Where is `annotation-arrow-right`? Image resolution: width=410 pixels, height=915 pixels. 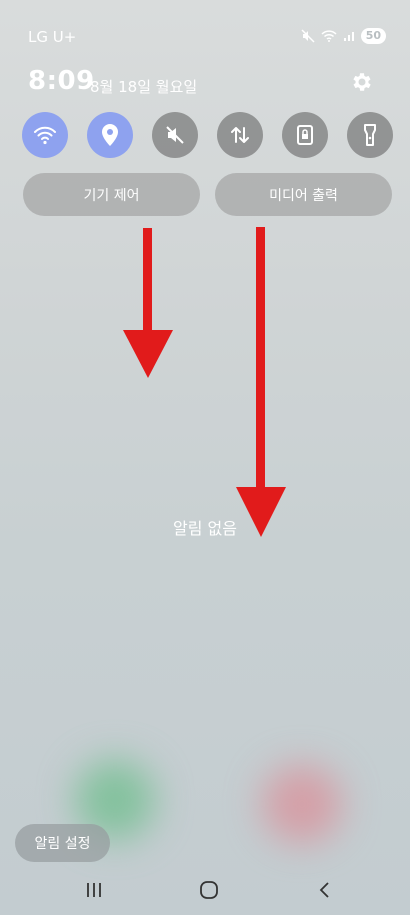
annotation-arrow-right is located at coordinates (261, 383).